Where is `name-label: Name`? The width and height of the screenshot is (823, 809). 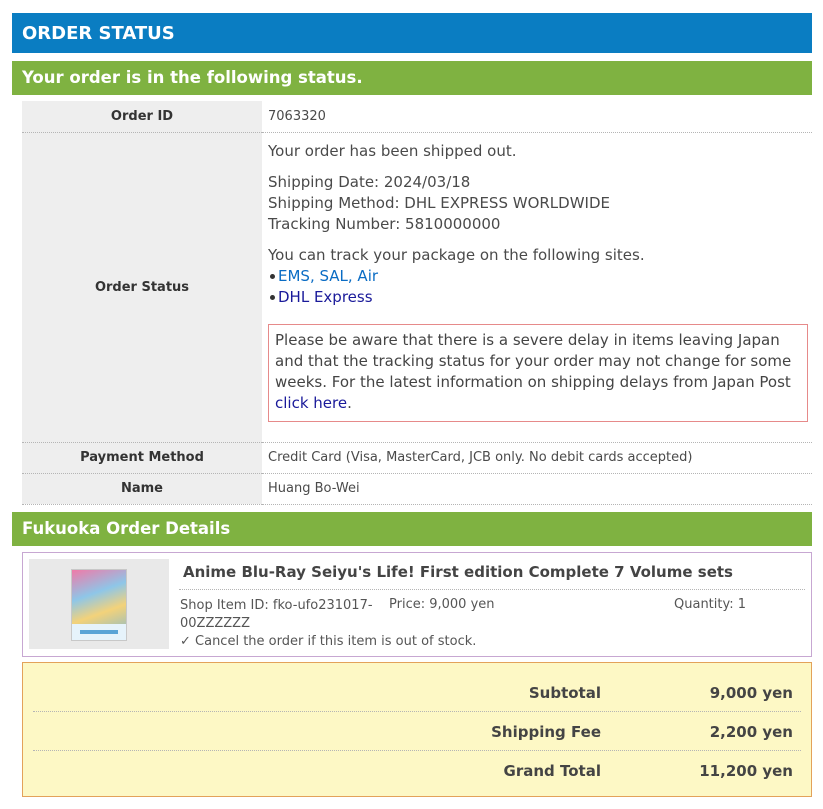
name-label: Name is located at coordinates (142, 489).